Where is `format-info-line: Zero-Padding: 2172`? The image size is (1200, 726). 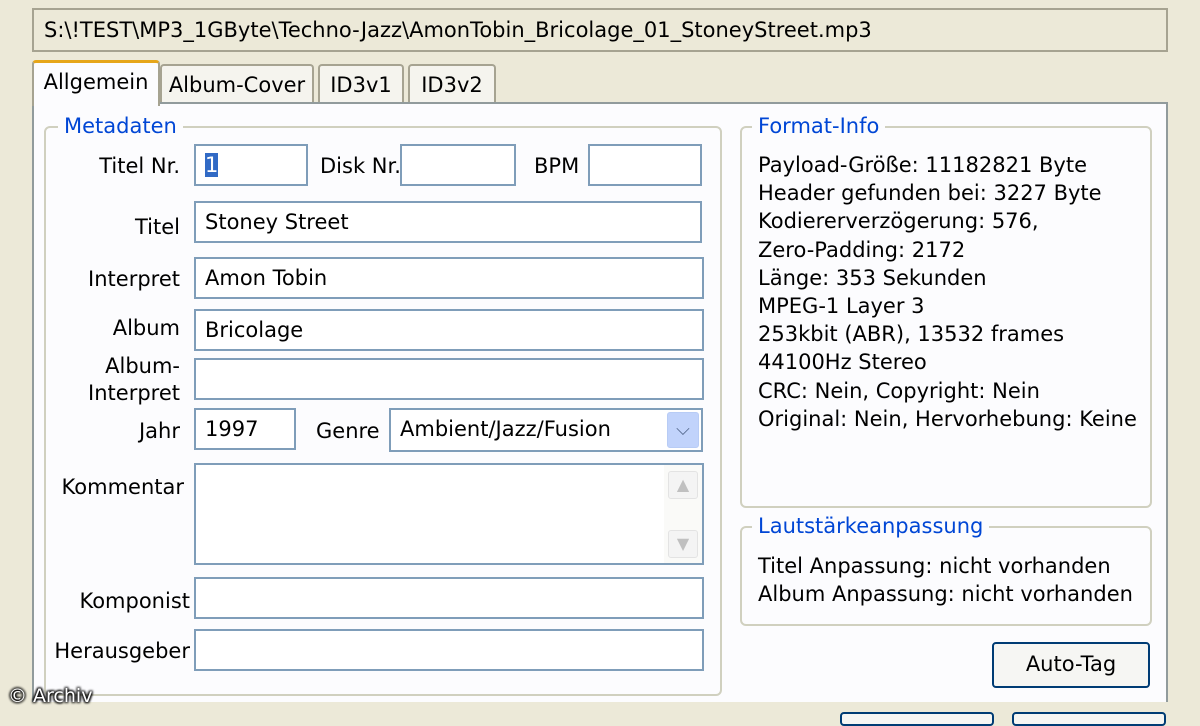
format-info-line: Zero-Padding: 2172 is located at coordinates (862, 249).